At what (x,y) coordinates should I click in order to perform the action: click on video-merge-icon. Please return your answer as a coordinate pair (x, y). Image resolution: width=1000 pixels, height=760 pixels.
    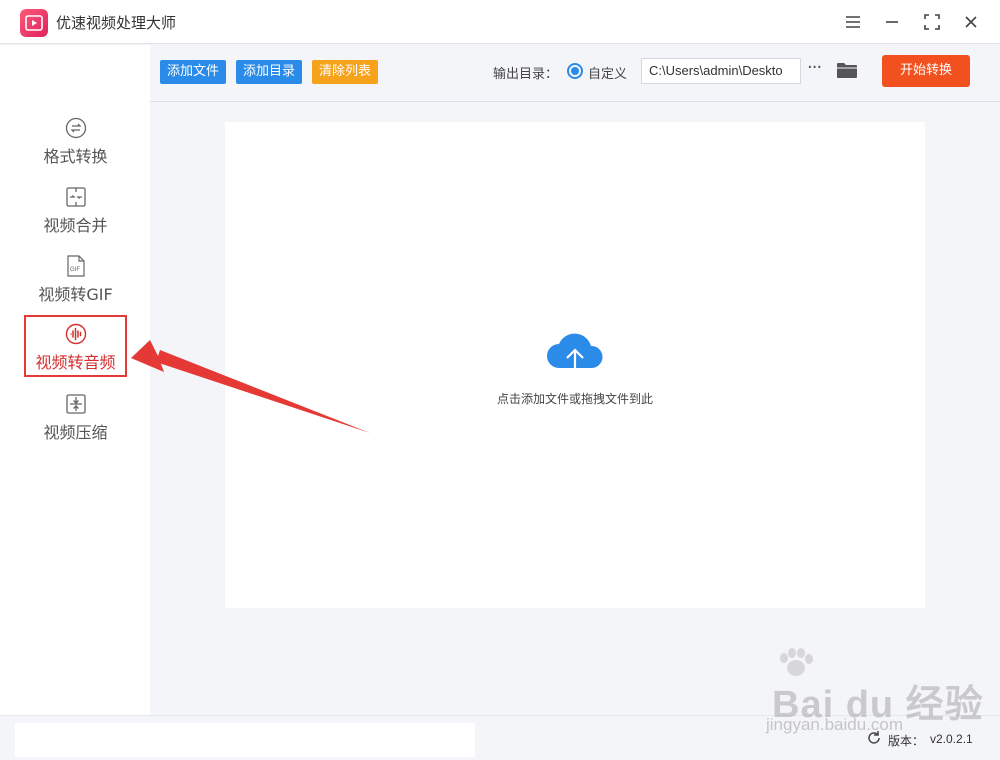
    Looking at the image, I should click on (75, 197).